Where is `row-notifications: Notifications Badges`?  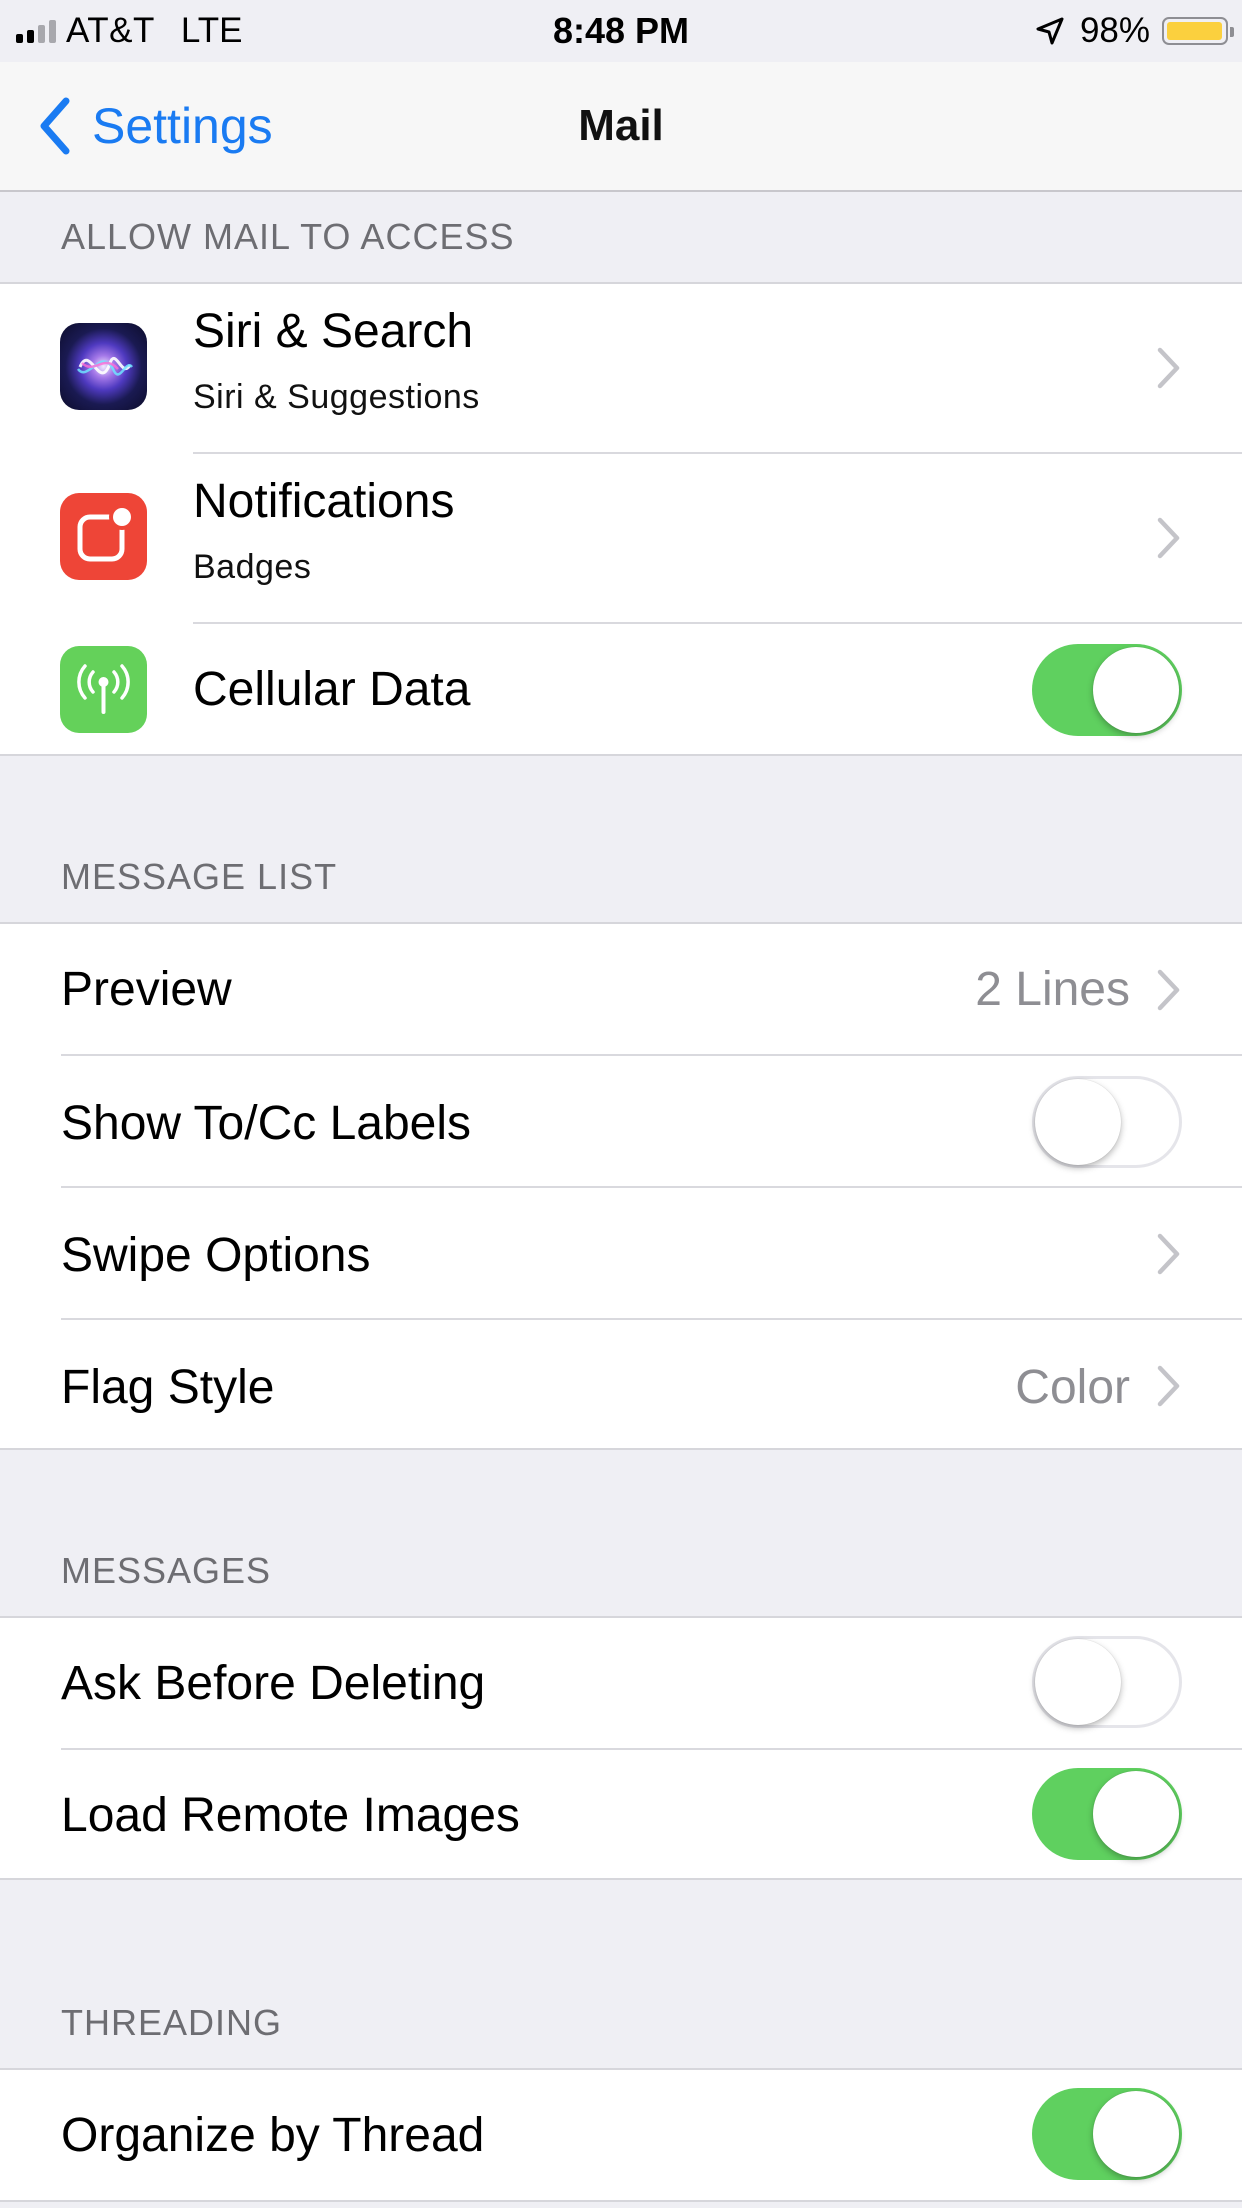
row-notifications: Notifications Badges is located at coordinates (621, 539).